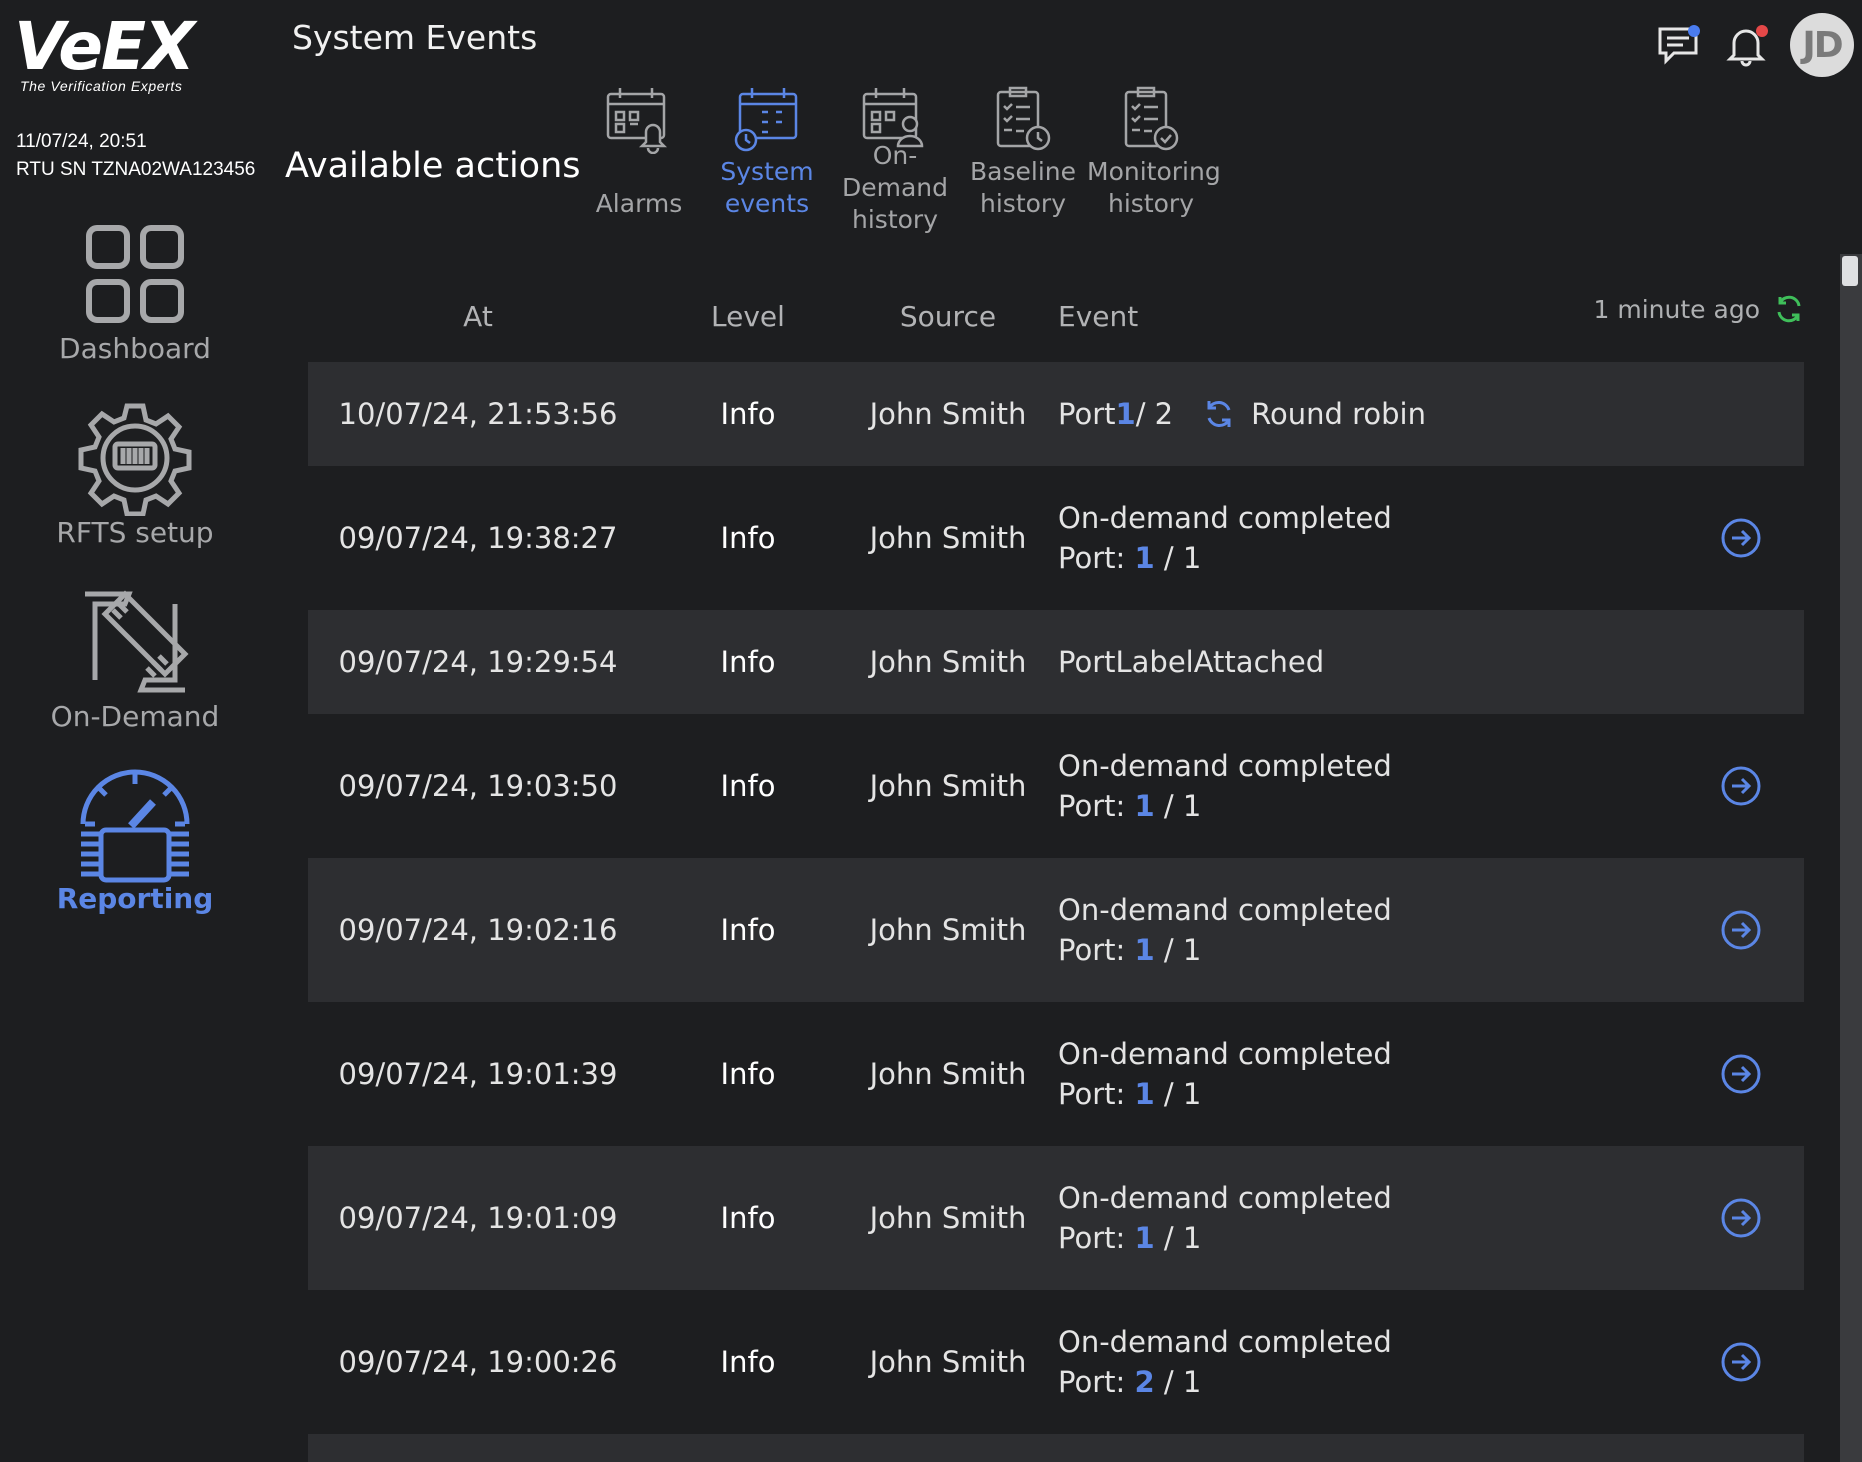 This screenshot has height=1462, width=1862. Describe the element at coordinates (478, 538) in the screenshot. I see `event-time: 09/07/24, 19:38:27` at that location.